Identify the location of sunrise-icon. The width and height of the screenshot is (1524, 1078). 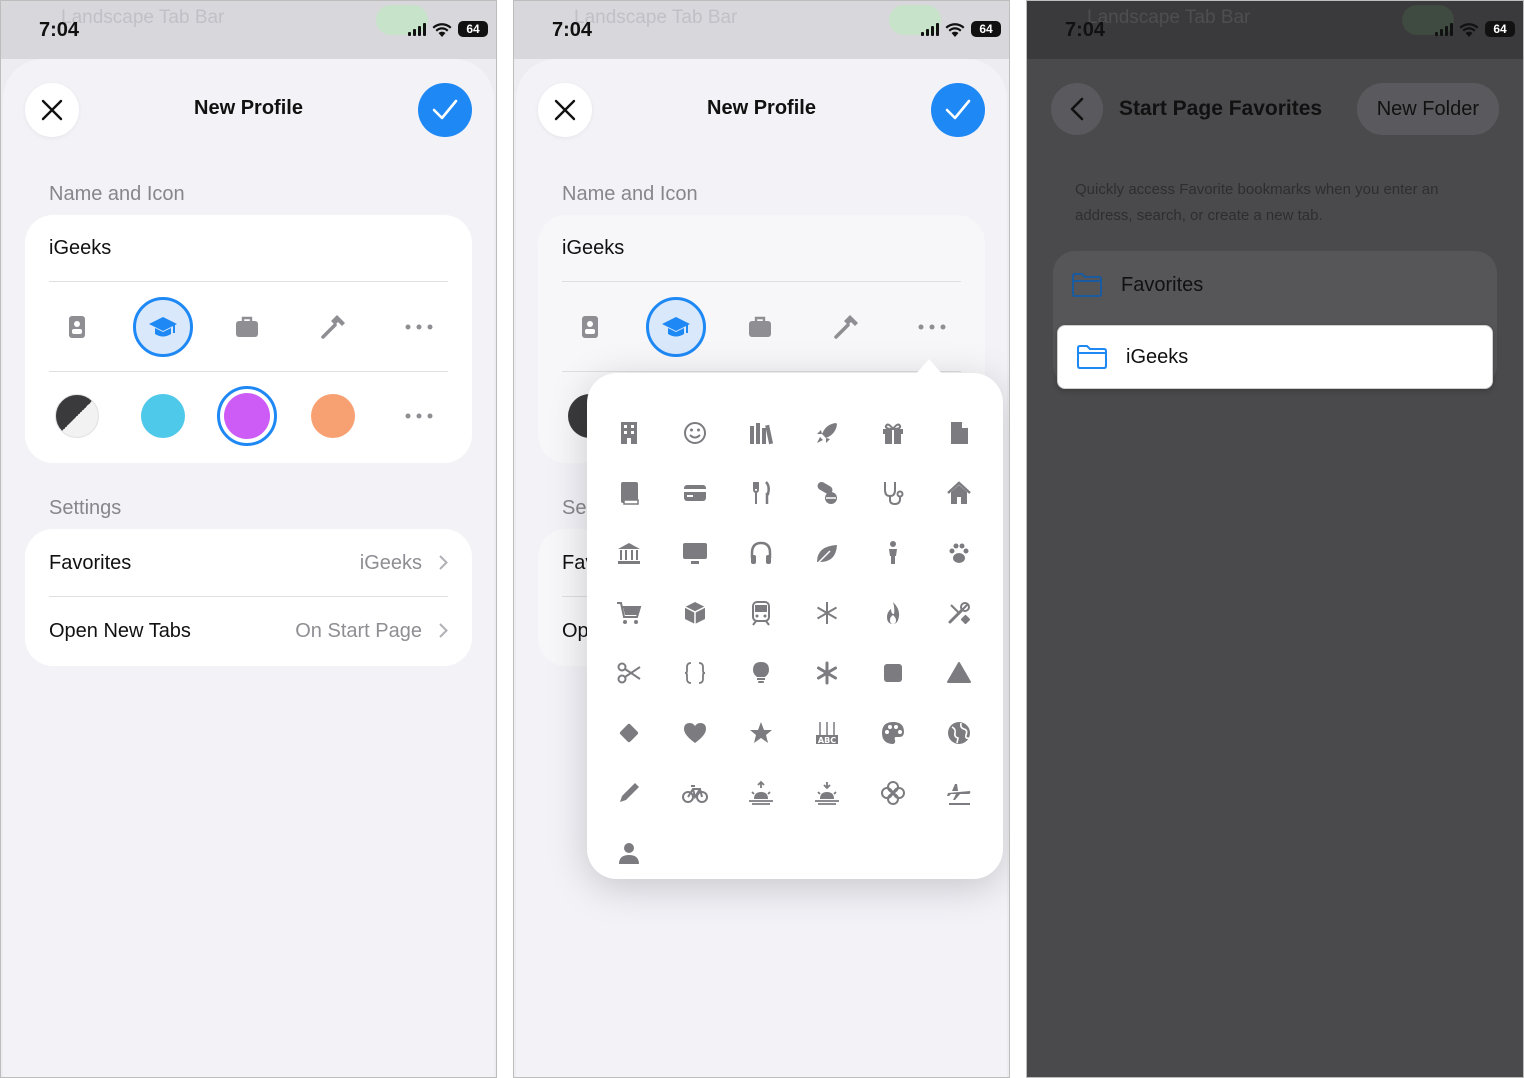
(761, 792).